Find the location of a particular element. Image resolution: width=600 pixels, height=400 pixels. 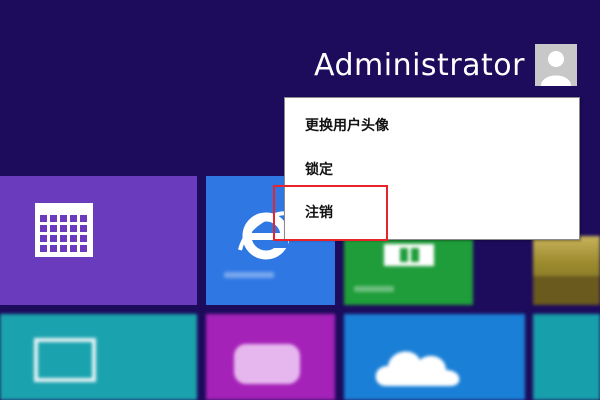

gamepad-icon is located at coordinates (267, 364).